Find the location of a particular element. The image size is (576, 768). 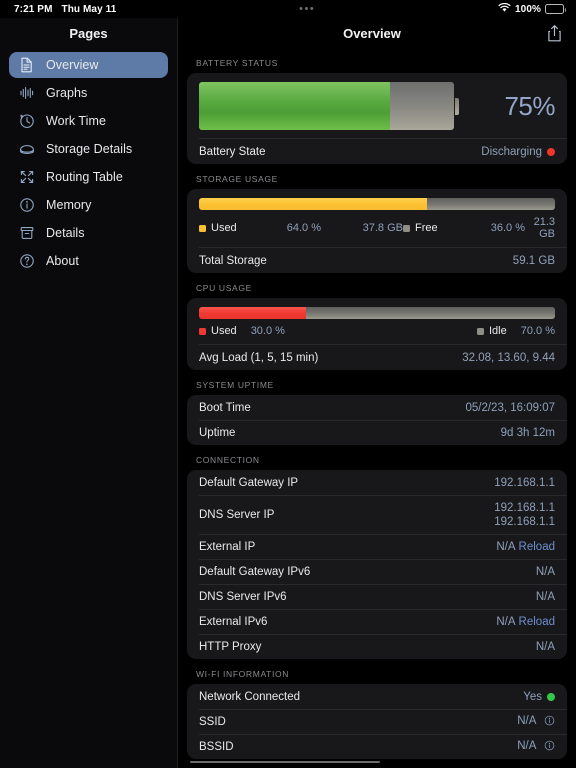

bssid-value: N/A is located at coordinates (526, 745).